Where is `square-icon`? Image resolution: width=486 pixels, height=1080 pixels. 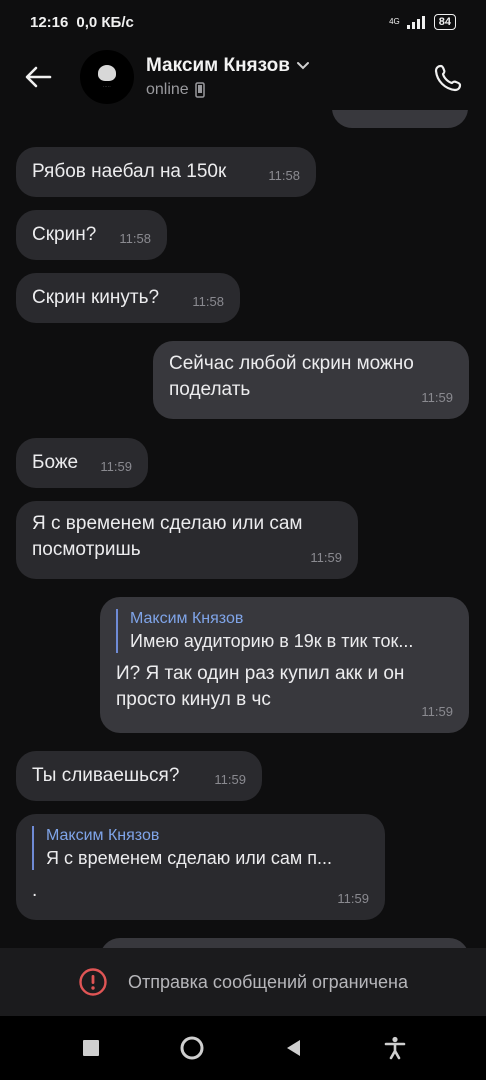
square-icon is located at coordinates (90, 1048).